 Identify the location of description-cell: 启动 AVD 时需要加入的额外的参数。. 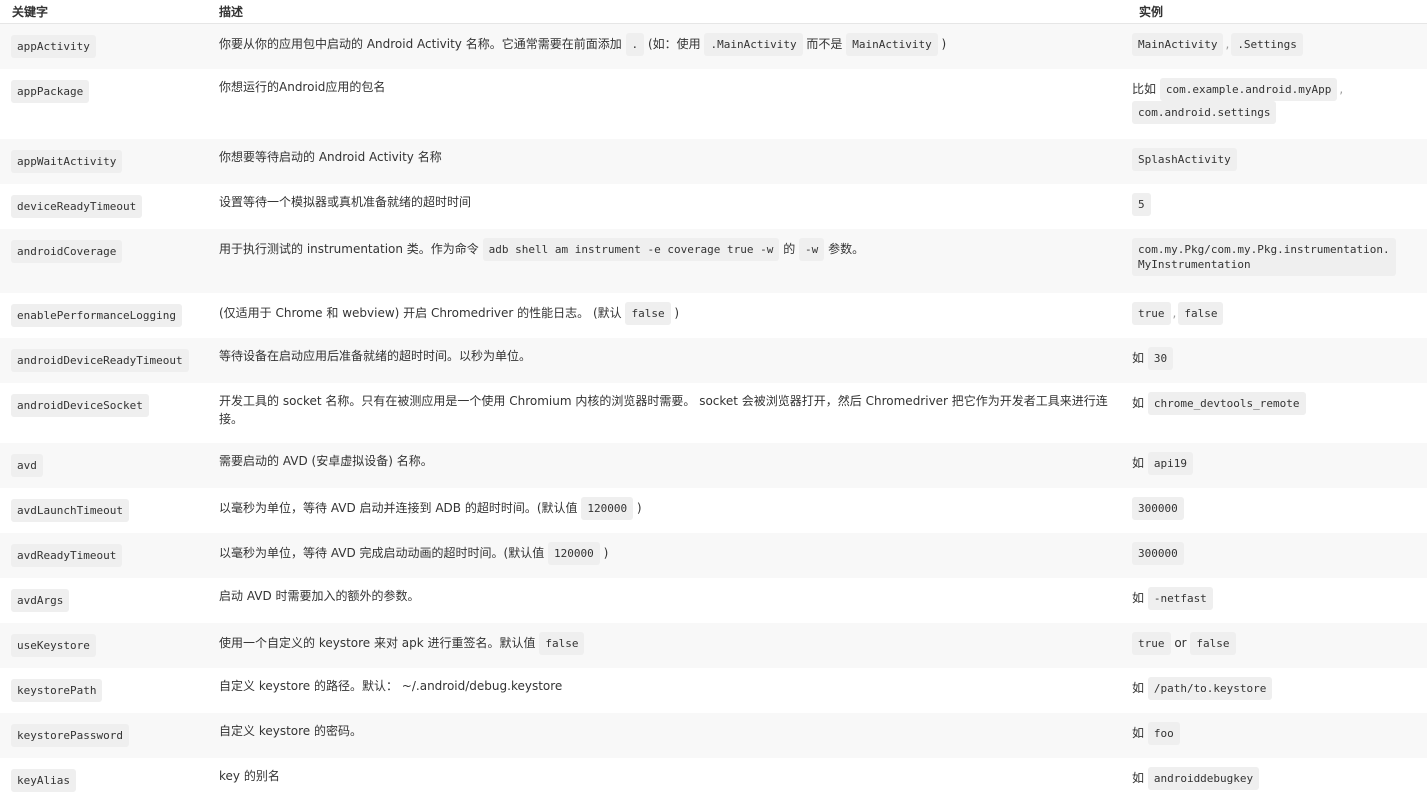
(667, 600).